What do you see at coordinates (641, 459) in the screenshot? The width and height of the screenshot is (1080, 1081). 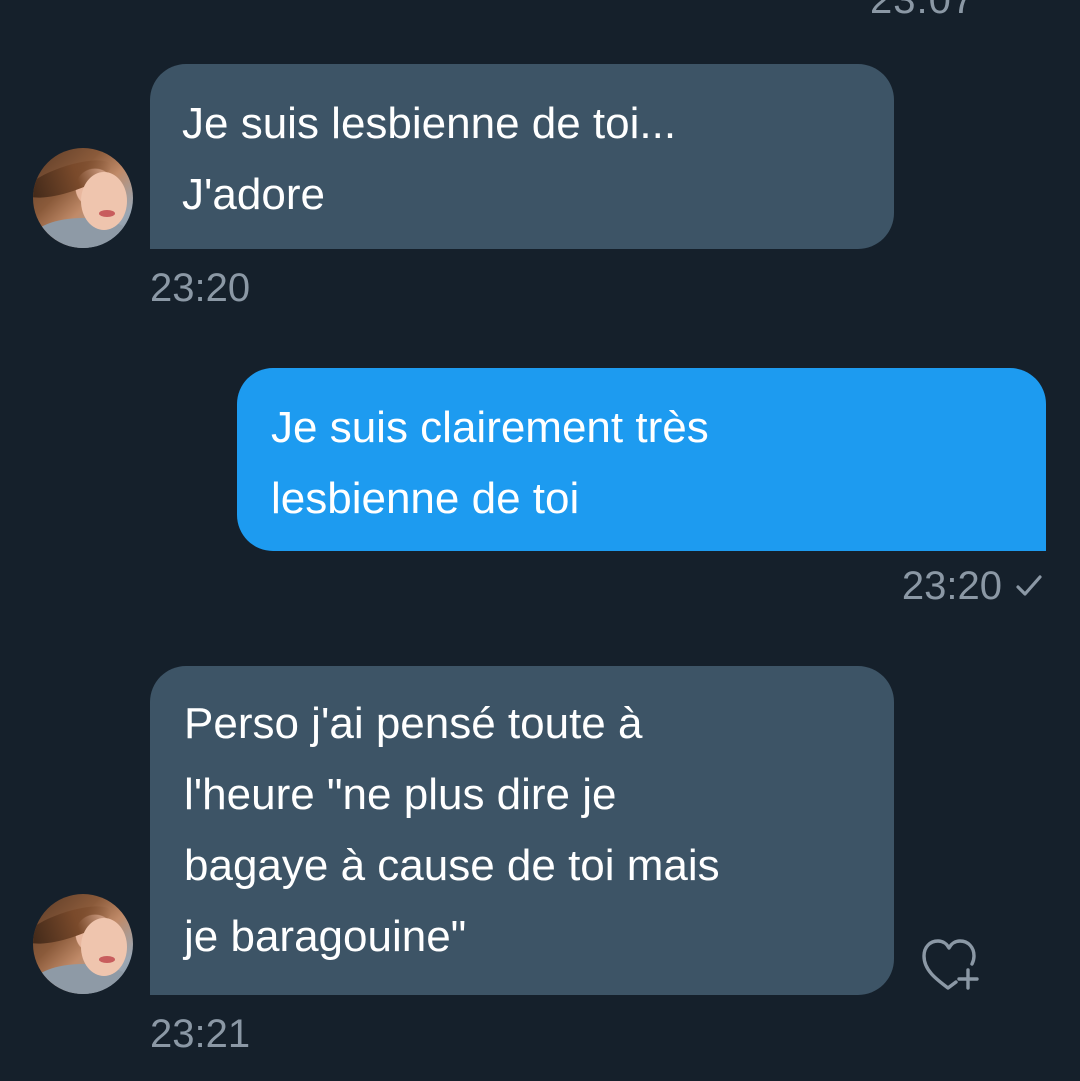 I see `outgoing-message-bubble: Je suis clairement très lesbienne de toi` at bounding box center [641, 459].